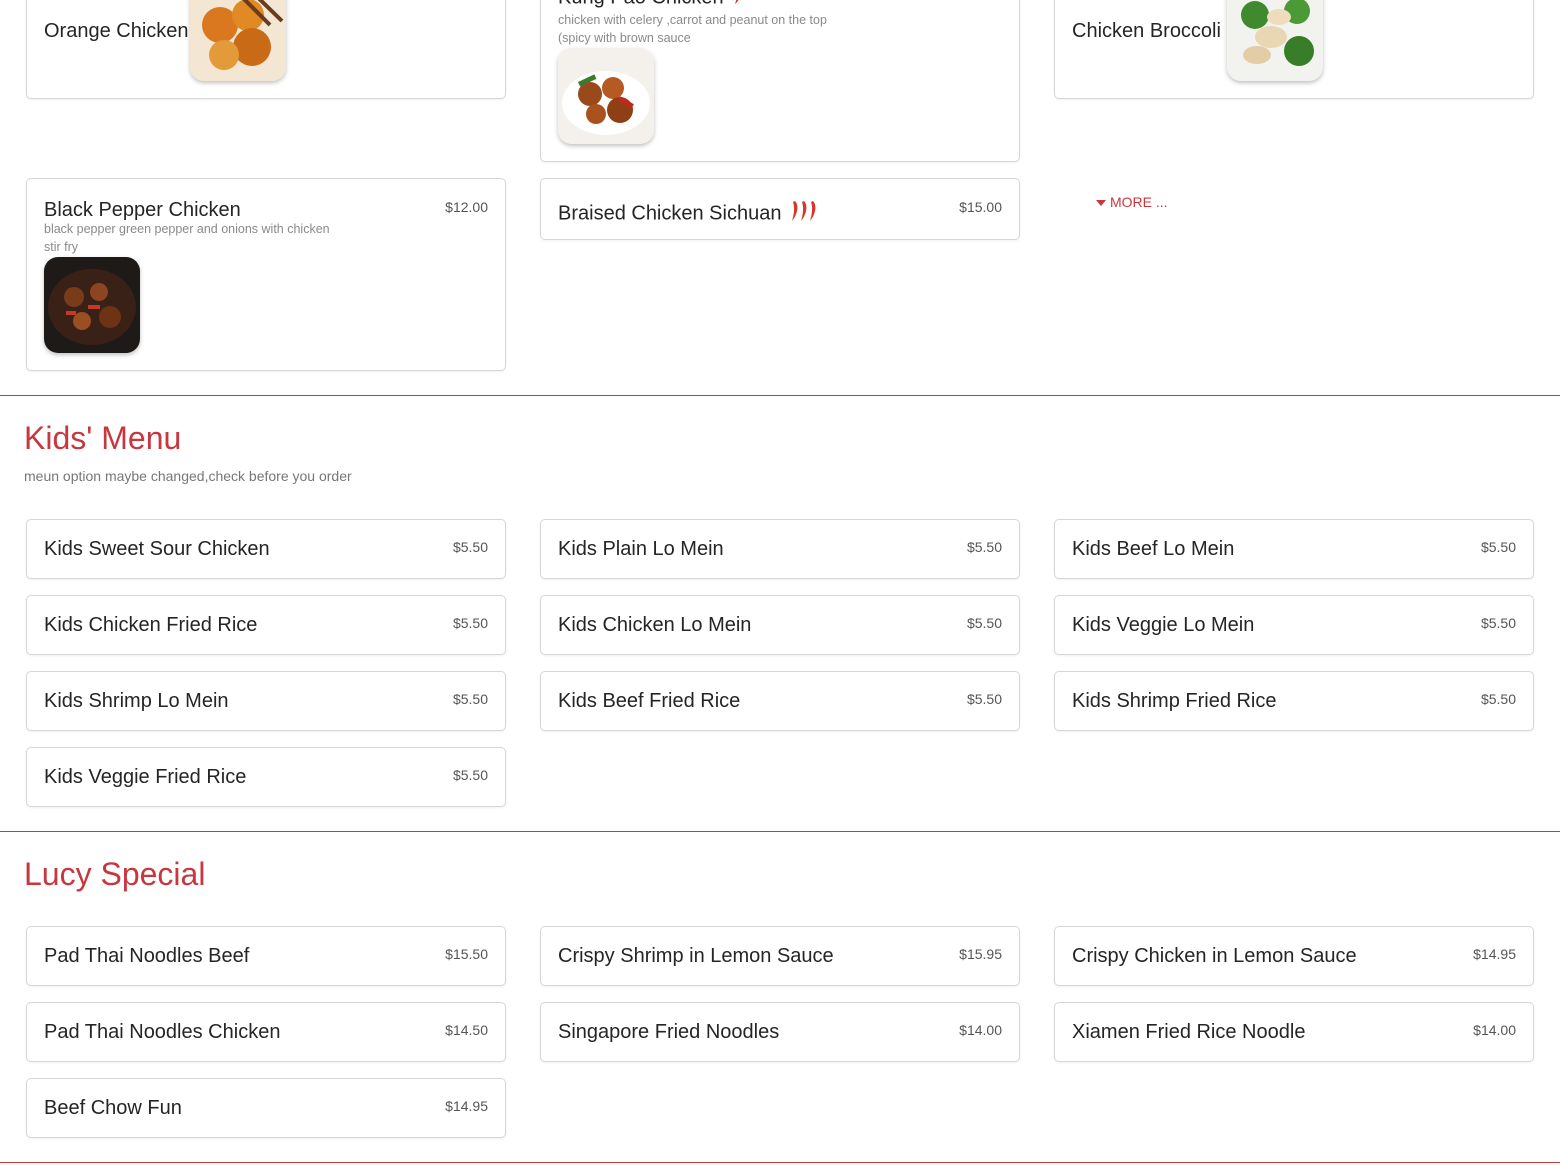 The height and width of the screenshot is (1174, 1560). I want to click on menu-item-card: Singapore Fried Noodles $14.00, so click(780, 1032).